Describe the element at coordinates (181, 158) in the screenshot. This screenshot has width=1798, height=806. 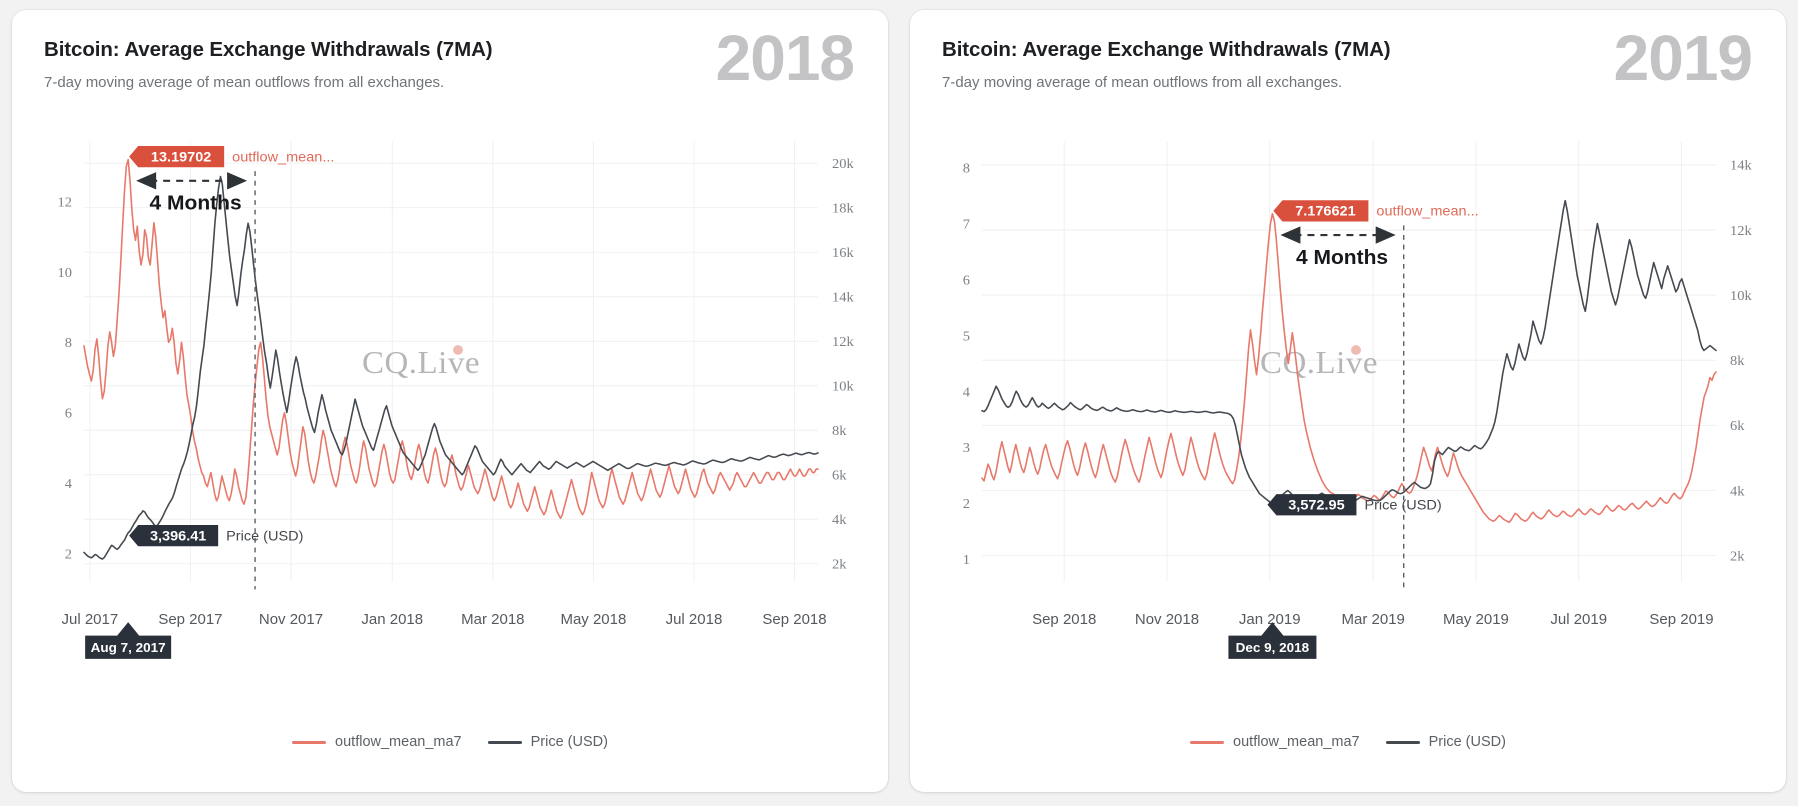
I see `svg-text: 13.19702` at that location.